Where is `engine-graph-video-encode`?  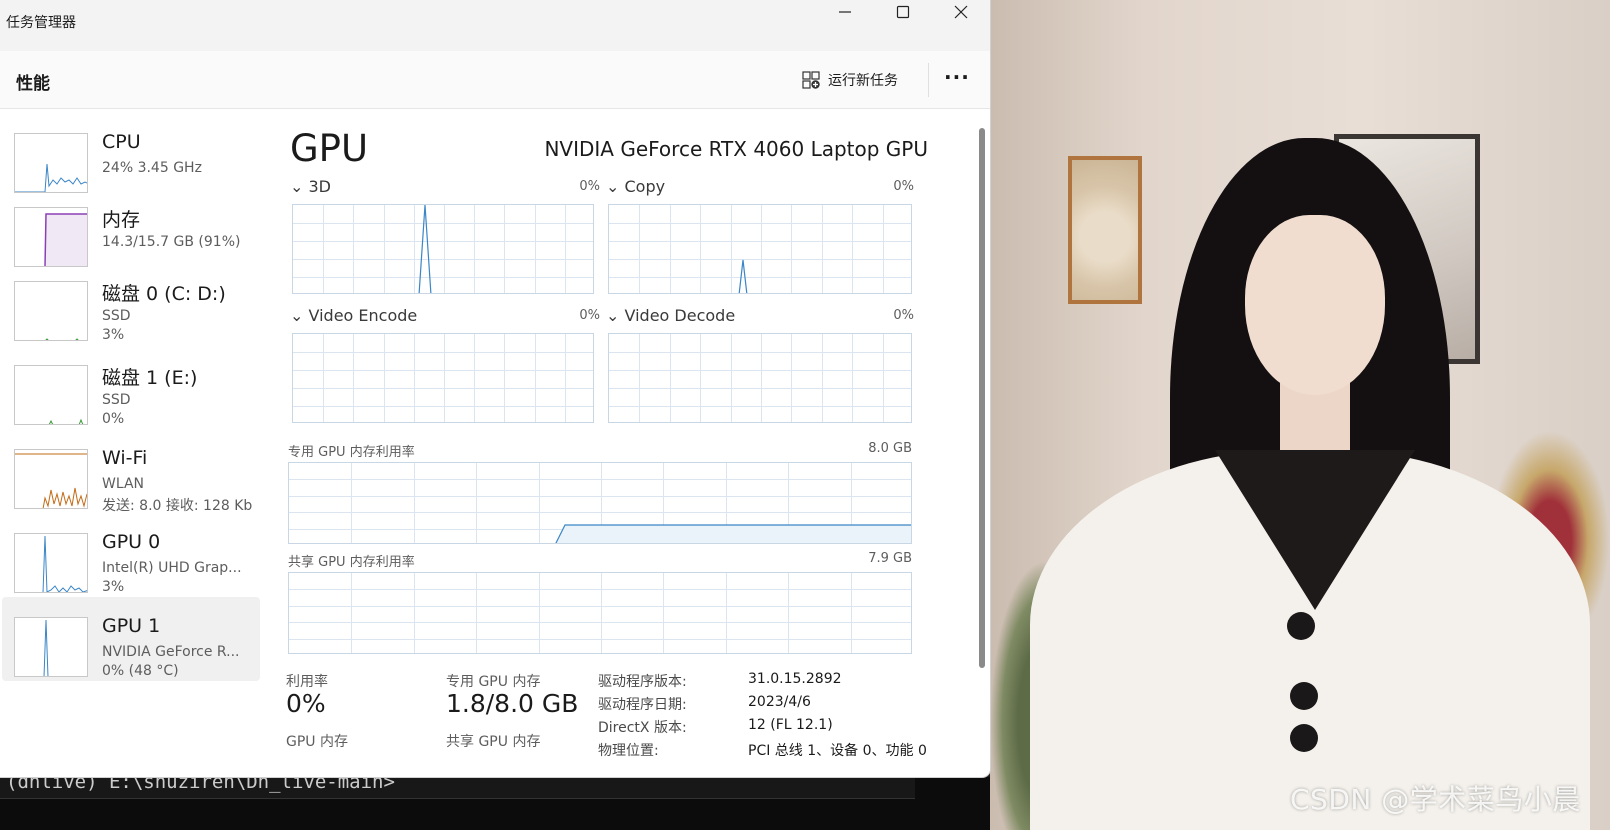
engine-graph-video-encode is located at coordinates (443, 378).